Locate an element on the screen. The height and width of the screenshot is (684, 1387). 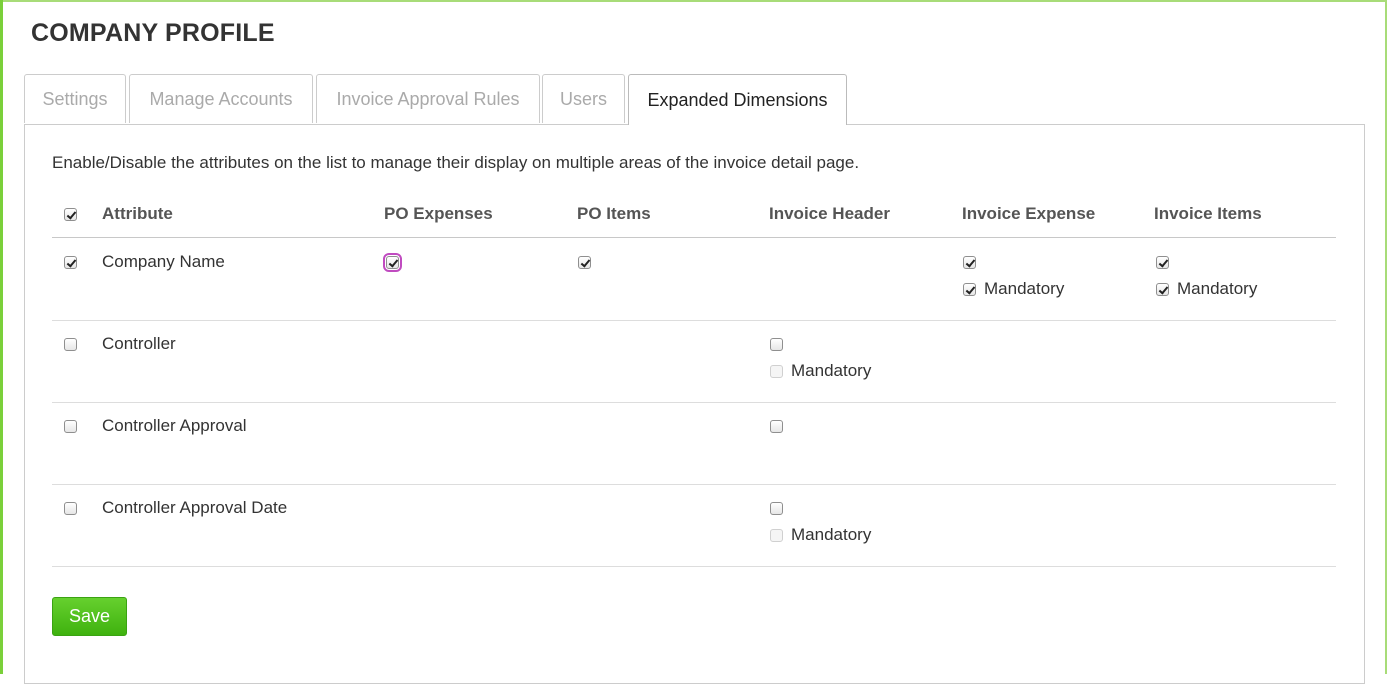
window-left-border is located at coordinates (1, 337).